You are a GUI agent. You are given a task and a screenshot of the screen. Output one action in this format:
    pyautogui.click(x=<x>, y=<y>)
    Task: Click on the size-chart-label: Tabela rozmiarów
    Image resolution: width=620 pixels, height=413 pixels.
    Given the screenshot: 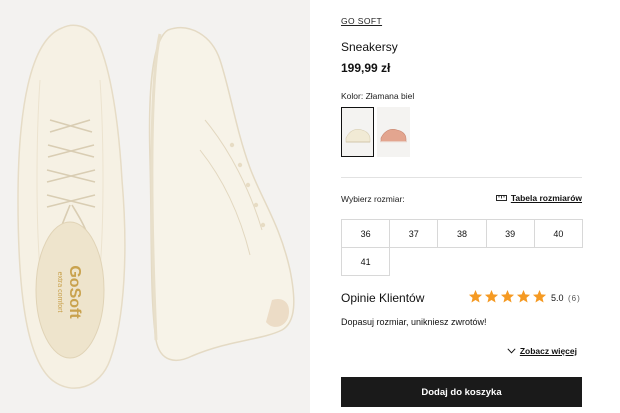 What is the action you would take?
    pyautogui.click(x=546, y=198)
    